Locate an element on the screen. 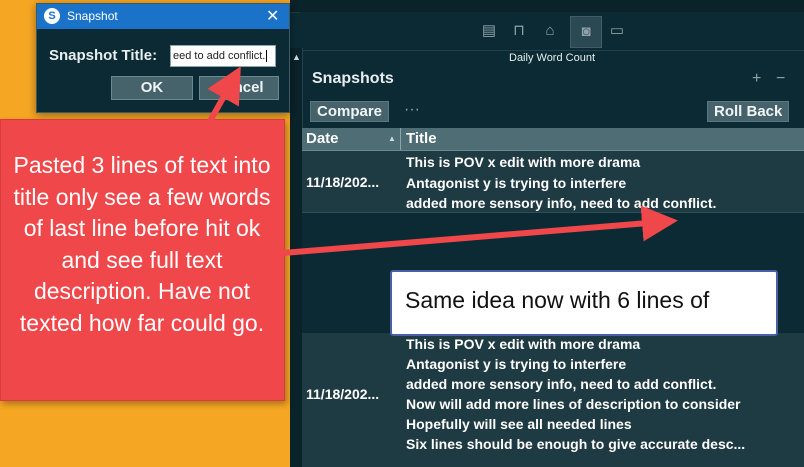  arrow-to-row is located at coordinates (480, 230).